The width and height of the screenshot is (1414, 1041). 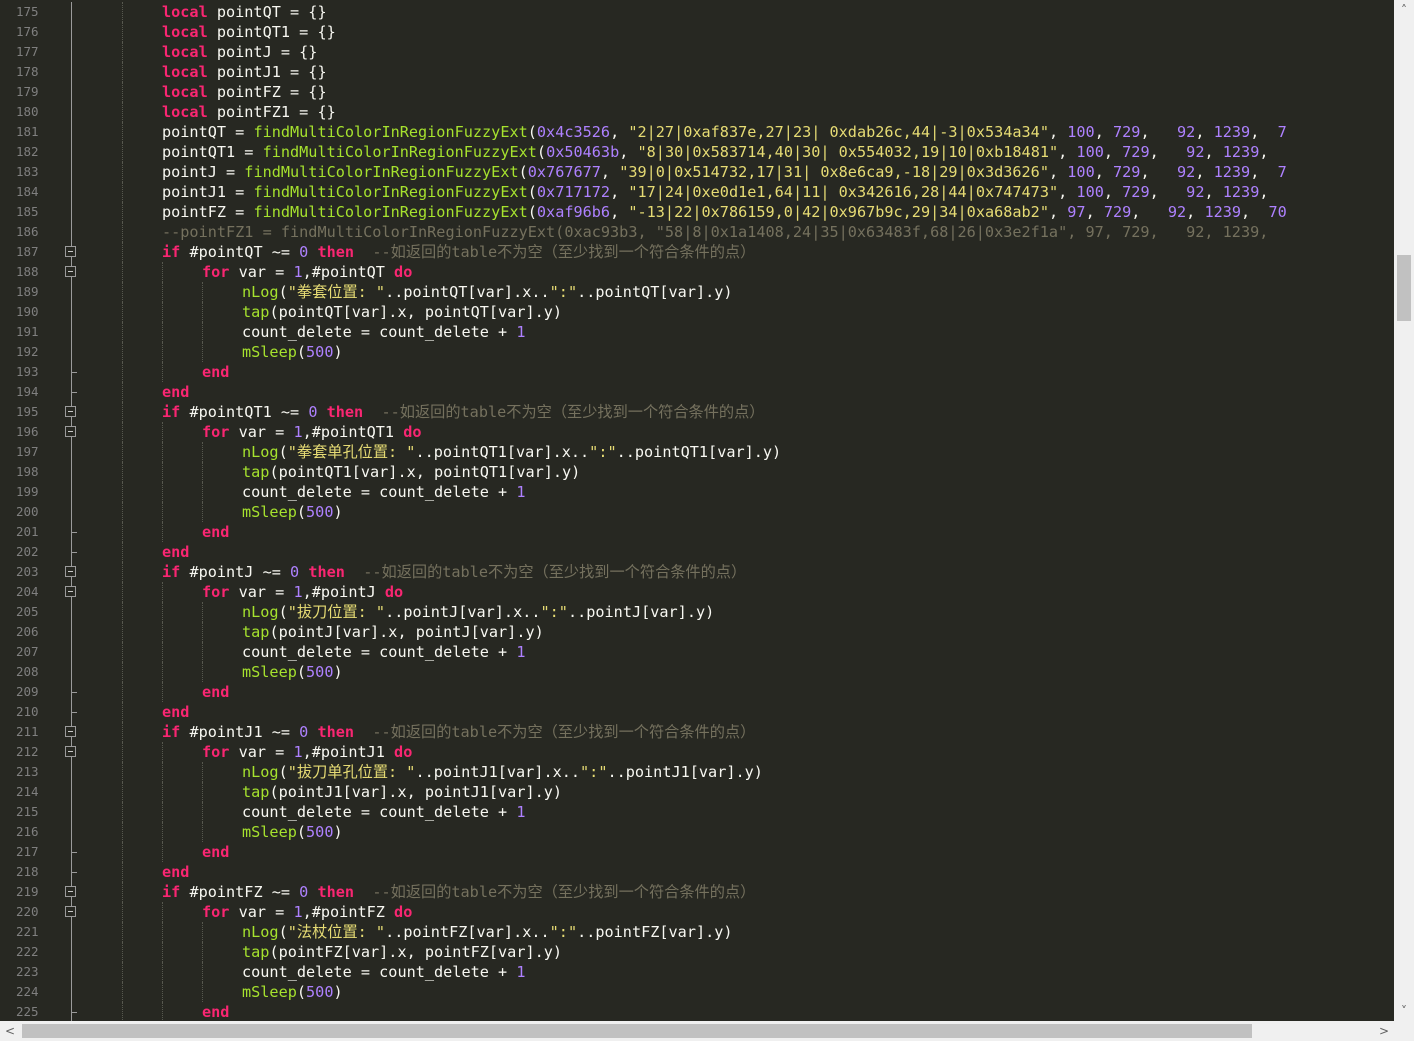 I want to click on line-number: 211, so click(x=27, y=731).